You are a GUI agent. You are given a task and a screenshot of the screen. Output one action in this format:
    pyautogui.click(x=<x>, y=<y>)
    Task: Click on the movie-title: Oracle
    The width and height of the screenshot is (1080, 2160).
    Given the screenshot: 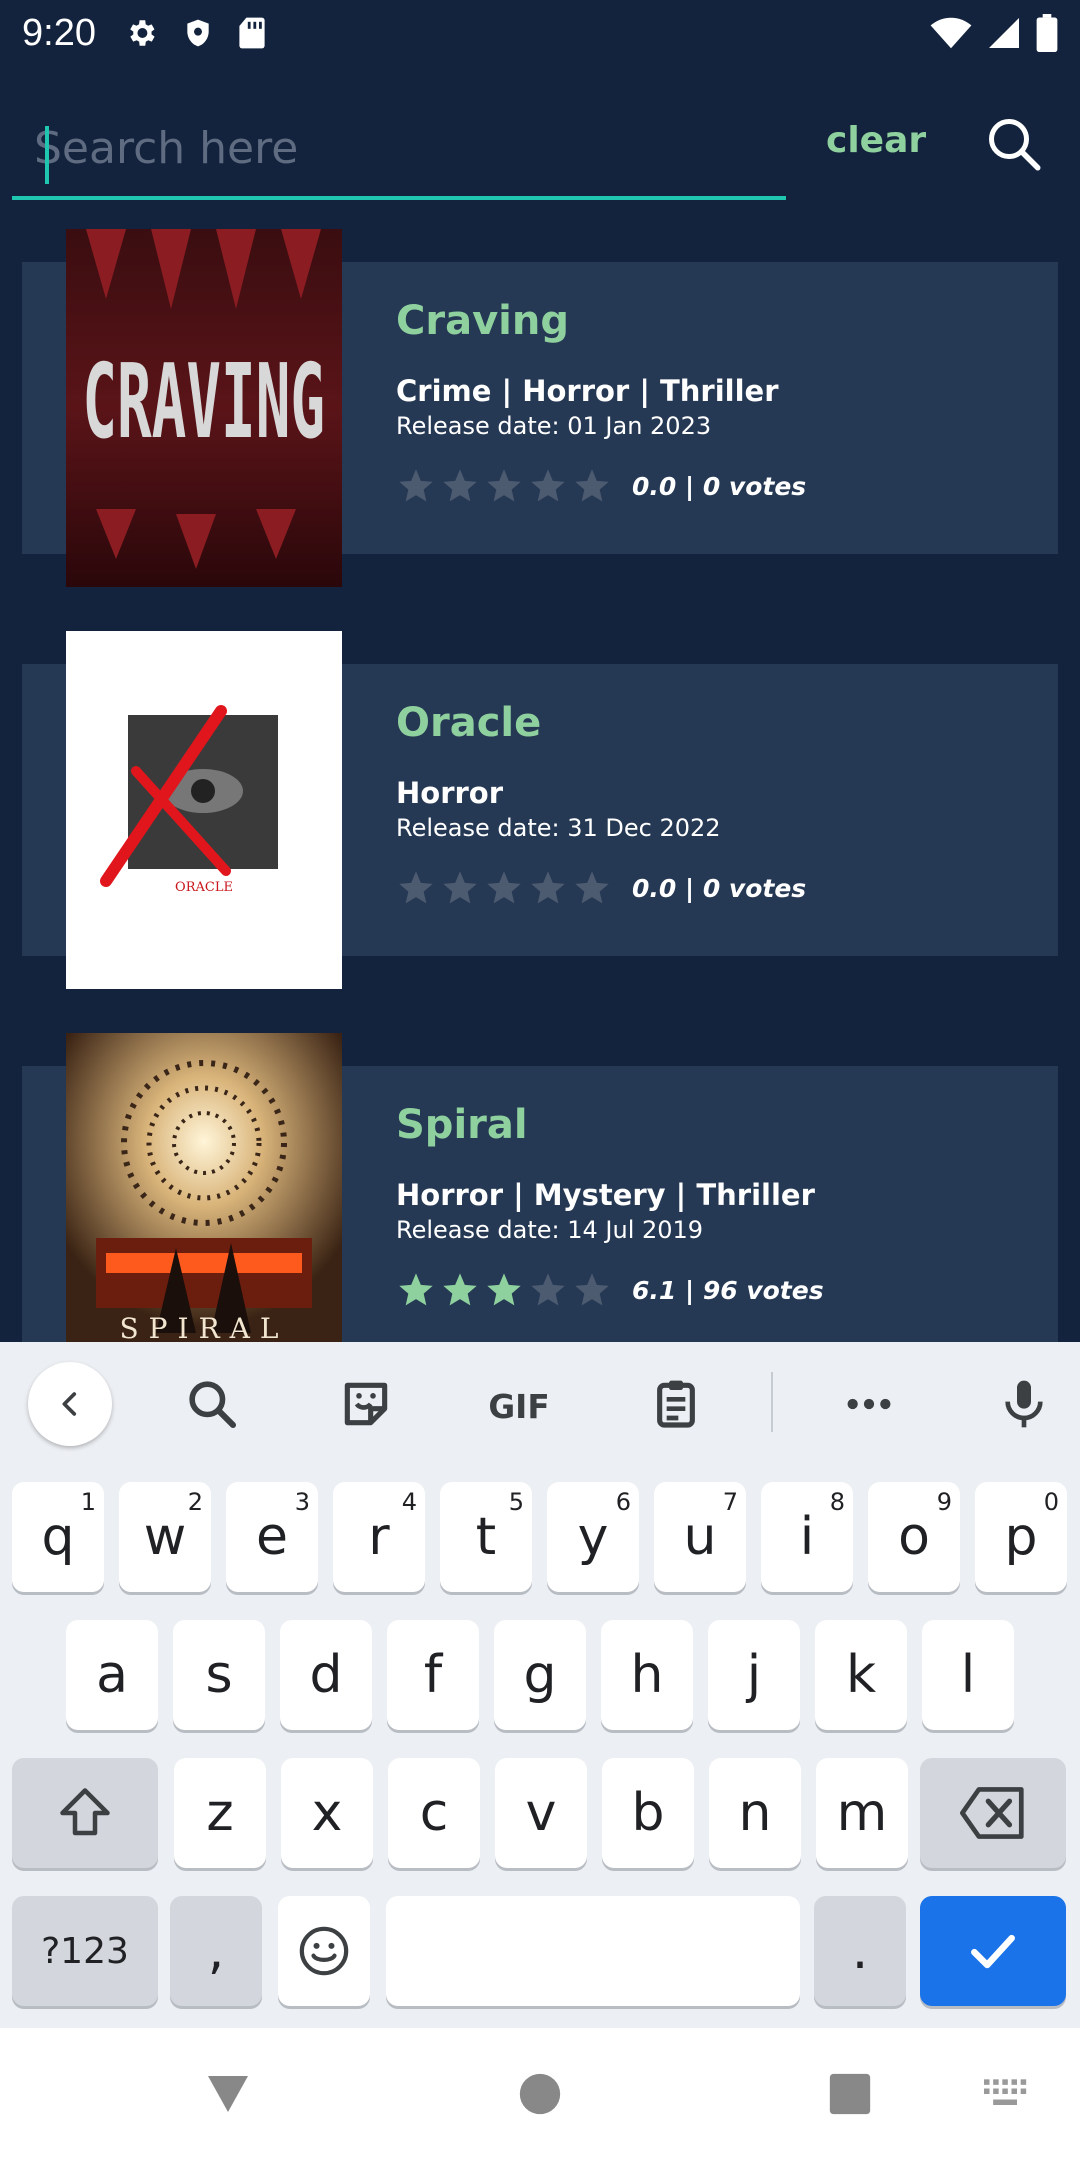 What is the action you would take?
    pyautogui.click(x=469, y=723)
    